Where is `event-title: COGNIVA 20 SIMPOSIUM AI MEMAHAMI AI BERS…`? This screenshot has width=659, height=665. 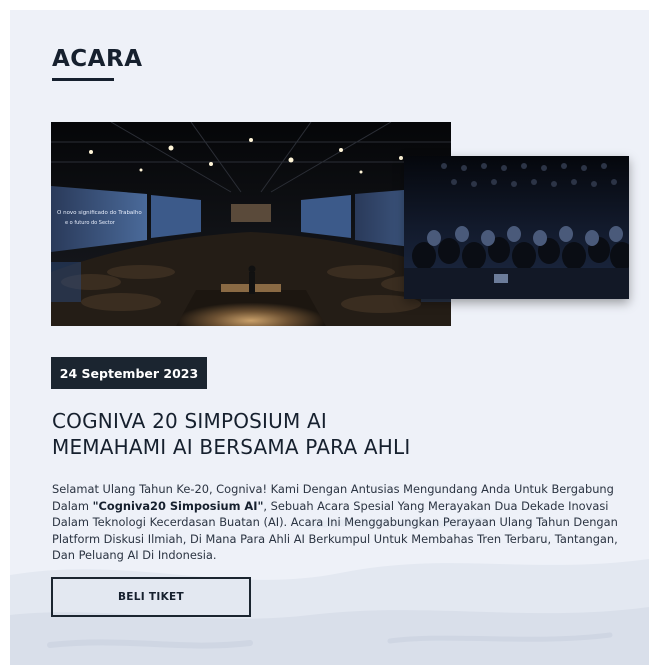
event-title: COGNIVA 20 SIMPOSIUM AI MEMAHAMI AI BERS… is located at coordinates (332, 434).